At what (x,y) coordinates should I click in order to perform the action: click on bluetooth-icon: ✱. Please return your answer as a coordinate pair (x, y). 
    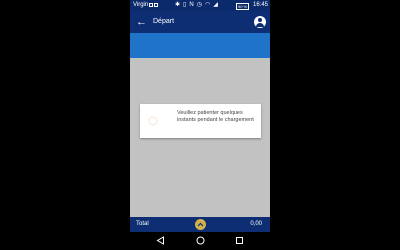
    Looking at the image, I should click on (178, 5).